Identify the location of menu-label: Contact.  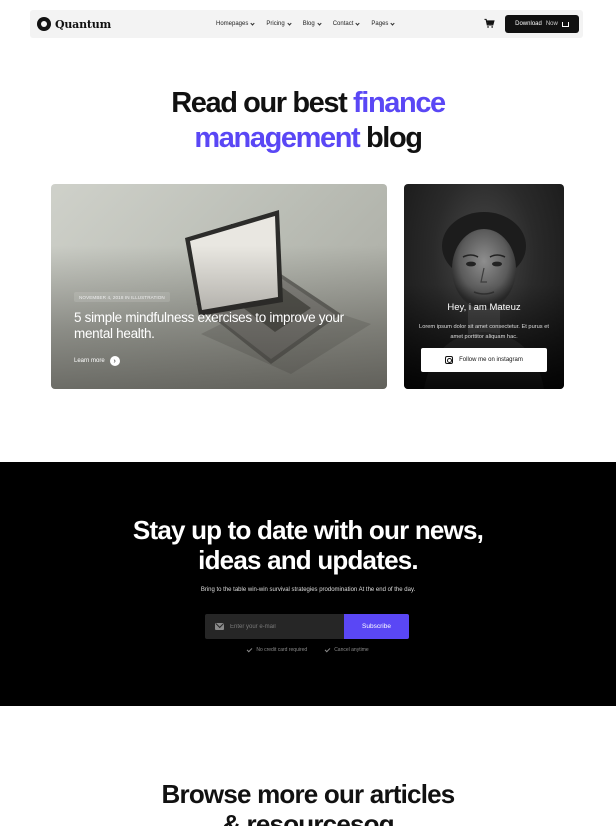
(343, 24).